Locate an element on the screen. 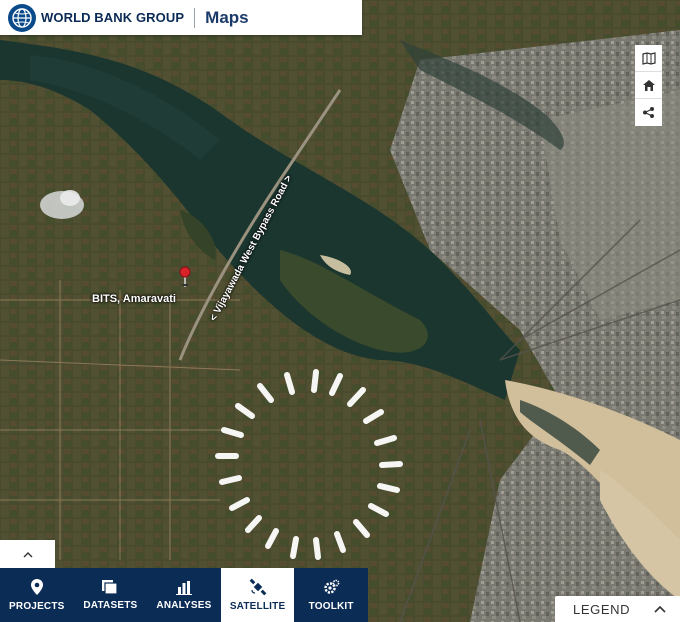 The width and height of the screenshot is (680, 622). globe-icon is located at coordinates (22, 17).